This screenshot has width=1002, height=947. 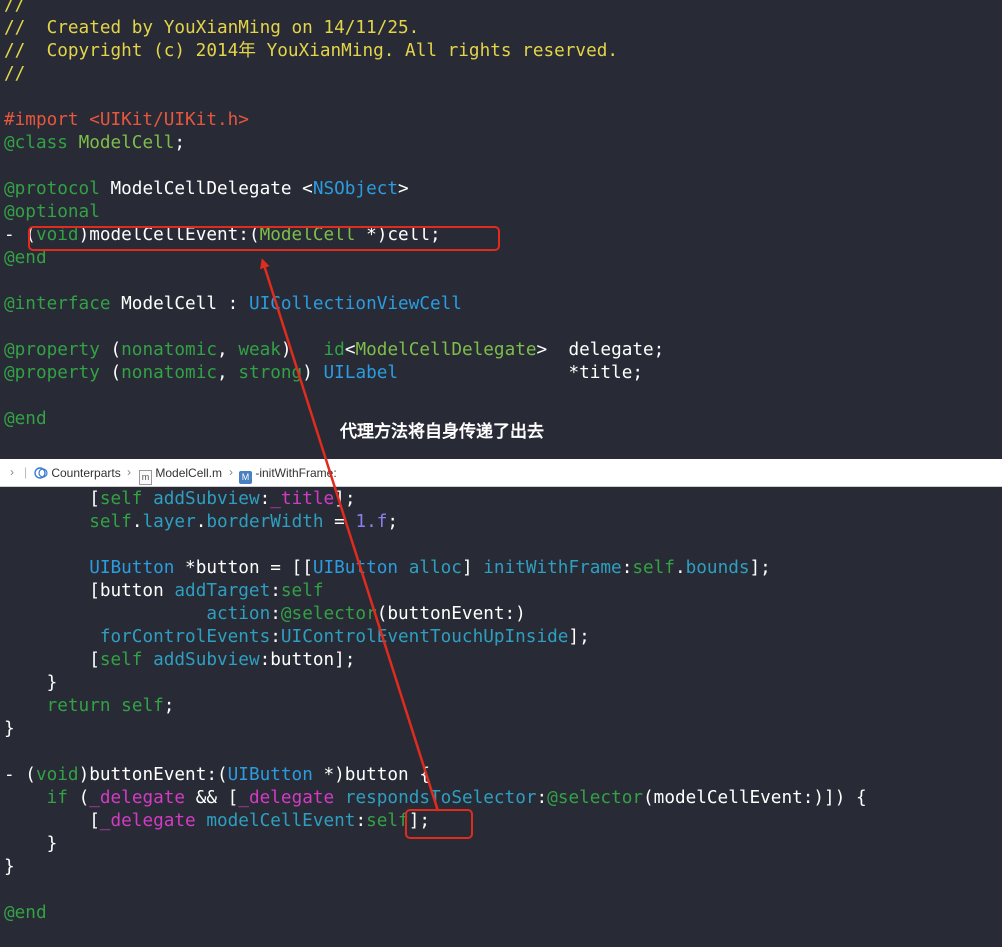 What do you see at coordinates (265, 614) in the screenshot?
I see `code-line: action:@selector(buttonEvent:)` at bounding box center [265, 614].